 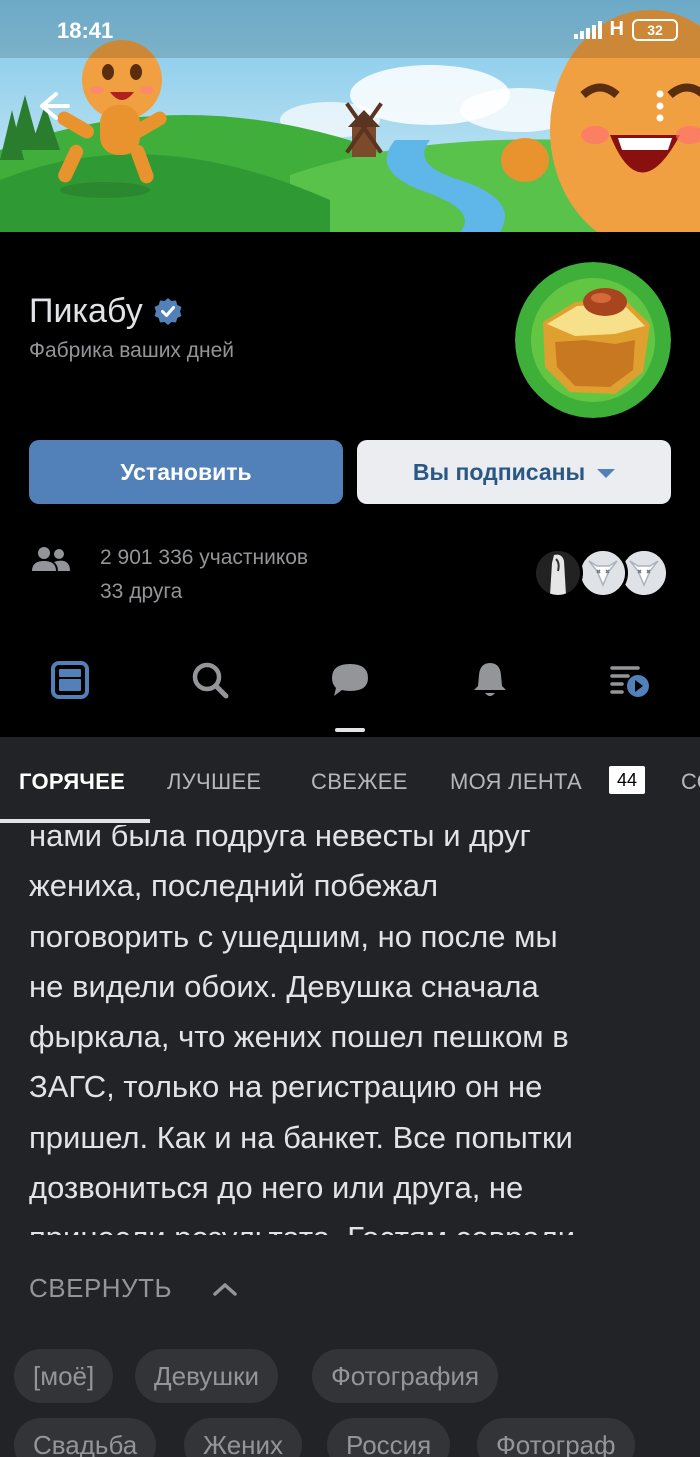 What do you see at coordinates (405, 1376) in the screenshot?
I see `tag-chip: Фотография` at bounding box center [405, 1376].